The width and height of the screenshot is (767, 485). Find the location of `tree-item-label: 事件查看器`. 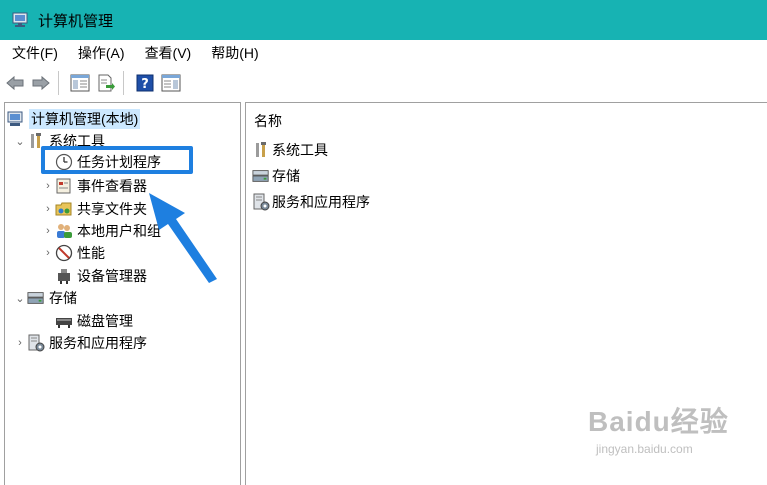

tree-item-label: 事件查看器 is located at coordinates (112, 186).